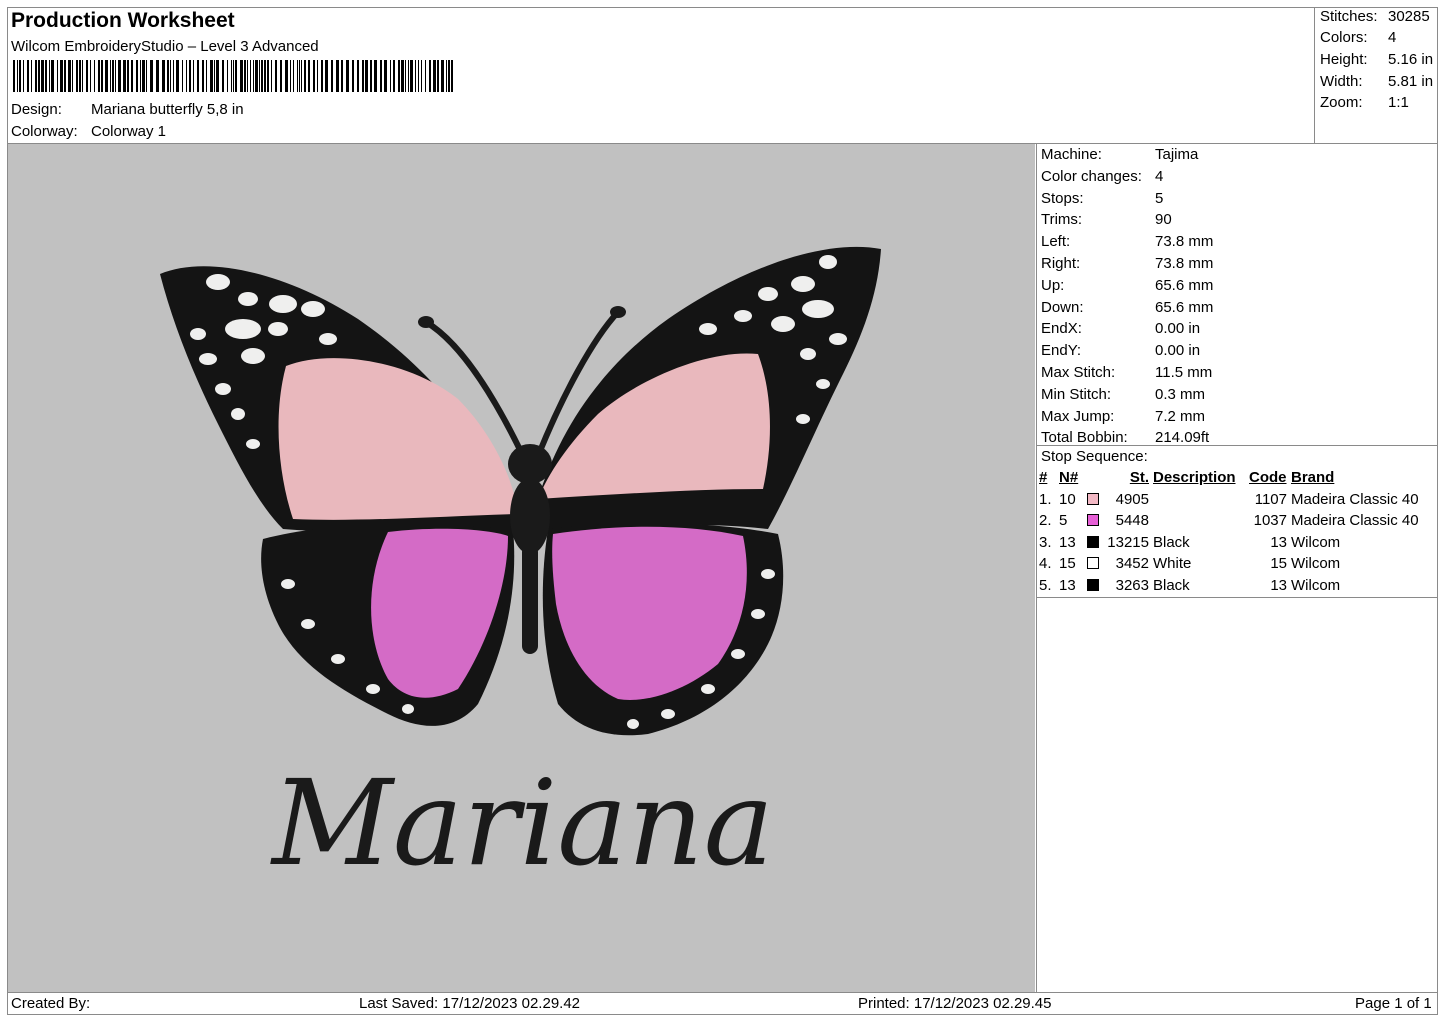  What do you see at coordinates (1268, 477) in the screenshot?
I see `col-code: Code` at bounding box center [1268, 477].